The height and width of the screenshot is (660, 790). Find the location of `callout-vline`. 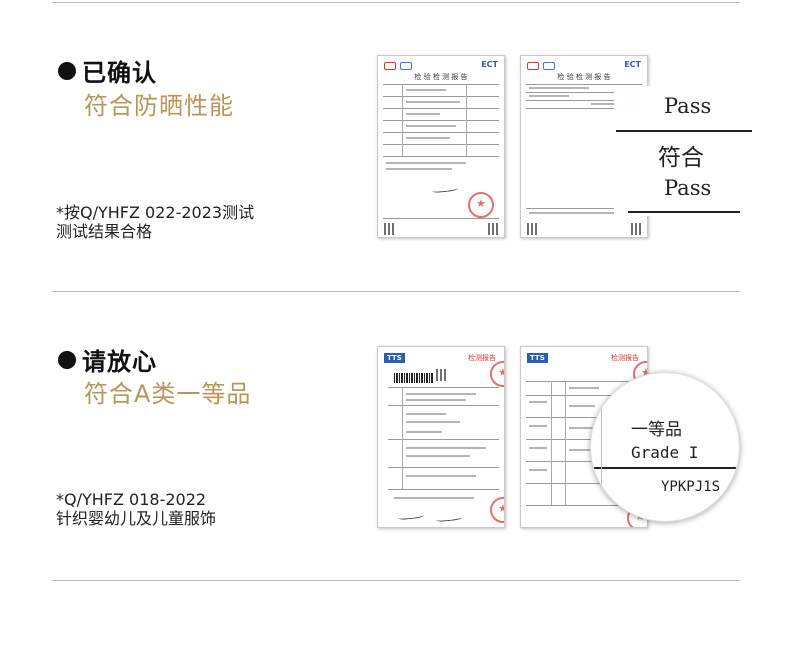

callout-vline is located at coordinates (601, 447).